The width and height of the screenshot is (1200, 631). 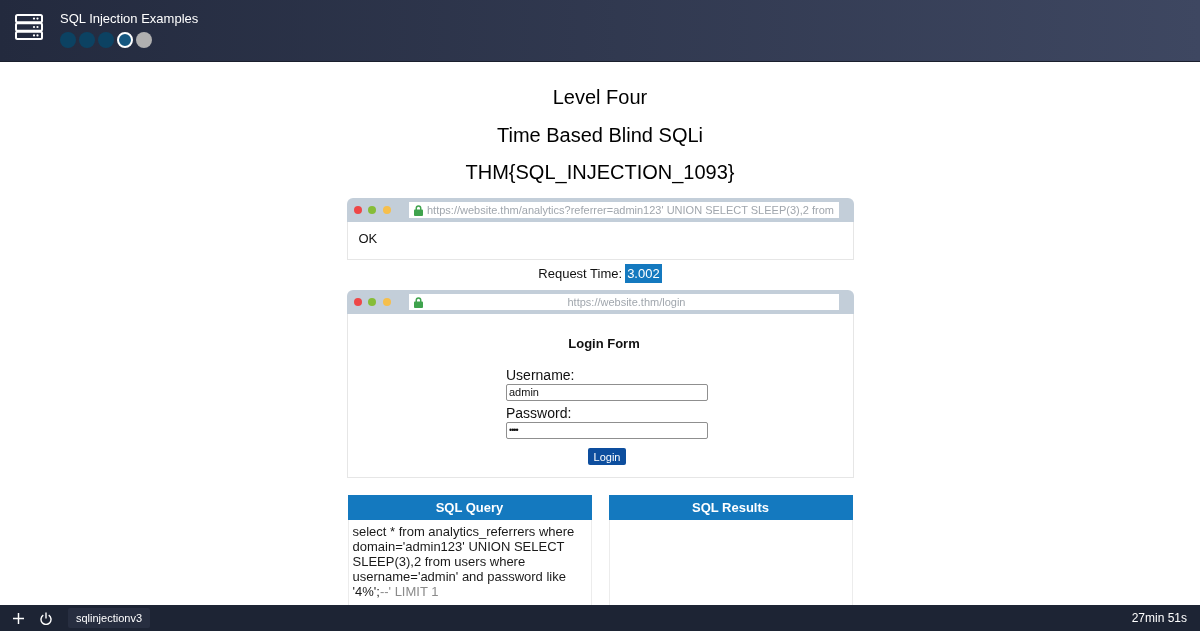 What do you see at coordinates (469, 507) in the screenshot?
I see `sql-query-header: SQL Query` at bounding box center [469, 507].